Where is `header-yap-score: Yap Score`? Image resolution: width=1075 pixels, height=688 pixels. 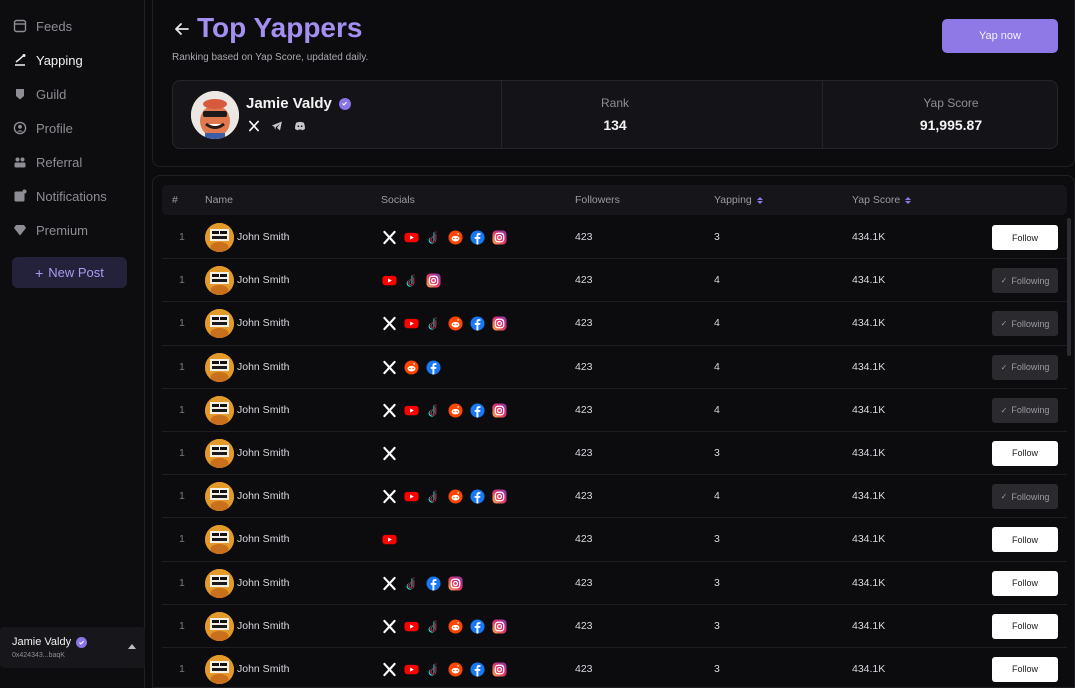 header-yap-score: Yap Score is located at coordinates (882, 200).